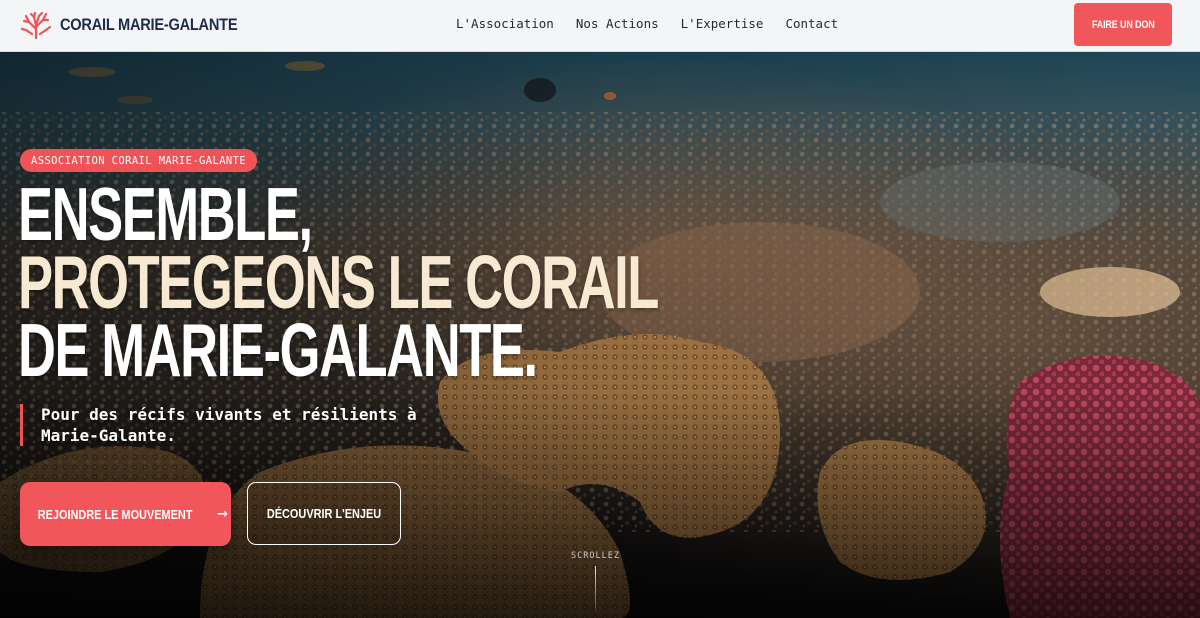 This screenshot has height=618, width=1200. What do you see at coordinates (165, 214) in the screenshot?
I see `headline-line-1: ENSEMBLE,` at bounding box center [165, 214].